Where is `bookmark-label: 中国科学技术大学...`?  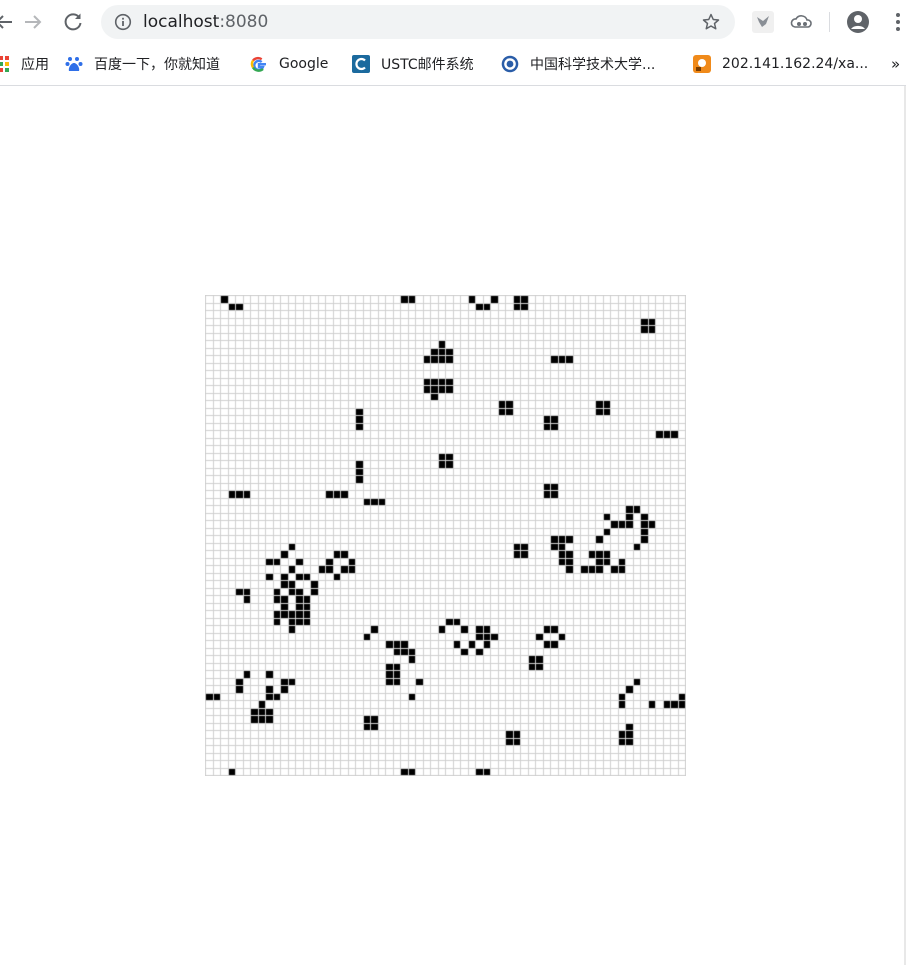
bookmark-label: 中国科学技术大学... is located at coordinates (593, 65).